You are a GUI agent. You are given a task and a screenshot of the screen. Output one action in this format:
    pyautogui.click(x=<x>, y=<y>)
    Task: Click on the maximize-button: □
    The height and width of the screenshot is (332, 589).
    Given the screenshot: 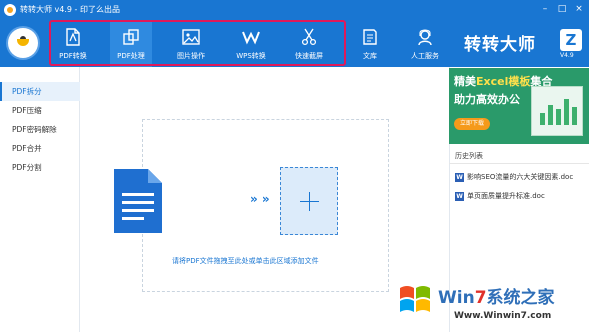 What is the action you would take?
    pyautogui.click(x=562, y=9)
    